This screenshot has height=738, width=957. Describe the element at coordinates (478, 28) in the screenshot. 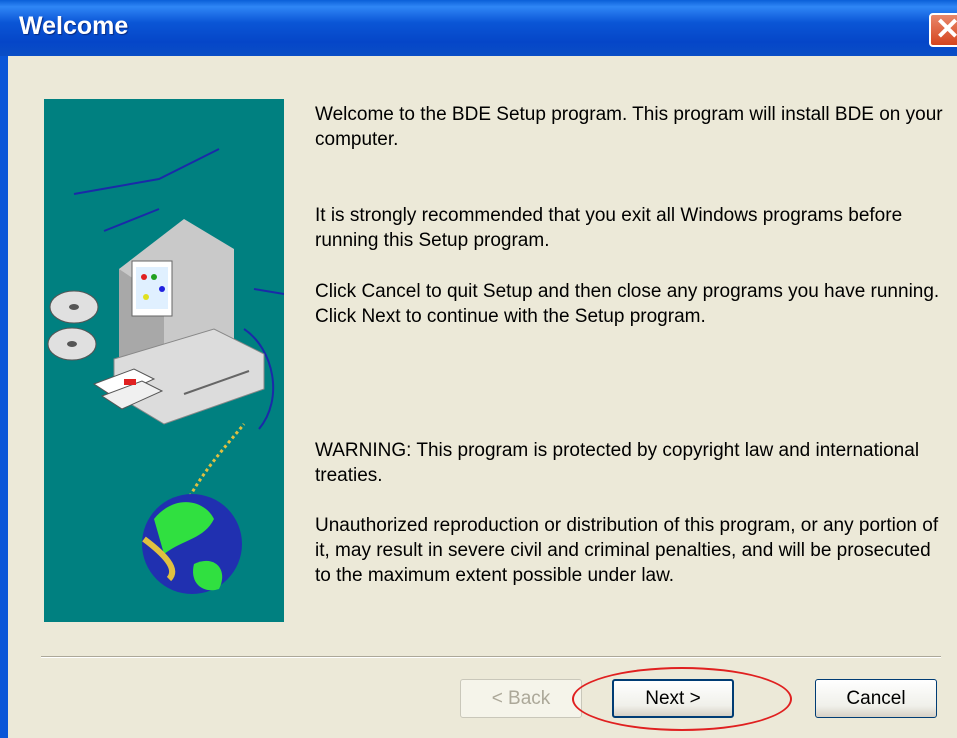

I see `title-bar: Welcome ✕` at that location.